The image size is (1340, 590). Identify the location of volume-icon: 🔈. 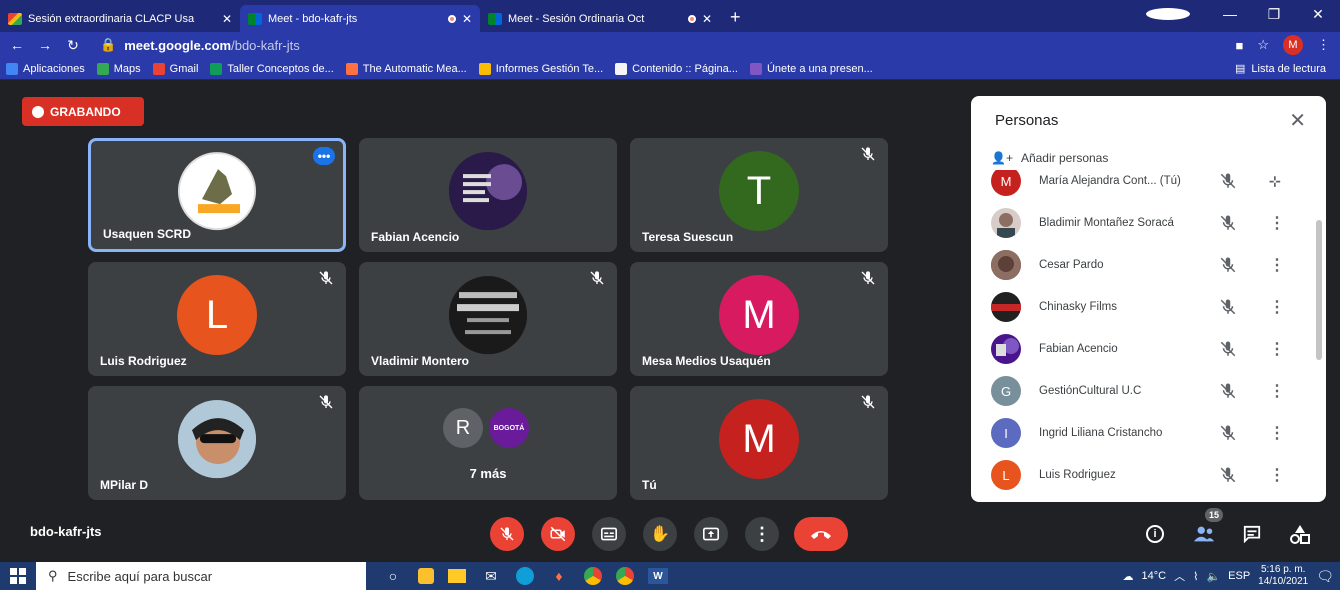
(1213, 576).